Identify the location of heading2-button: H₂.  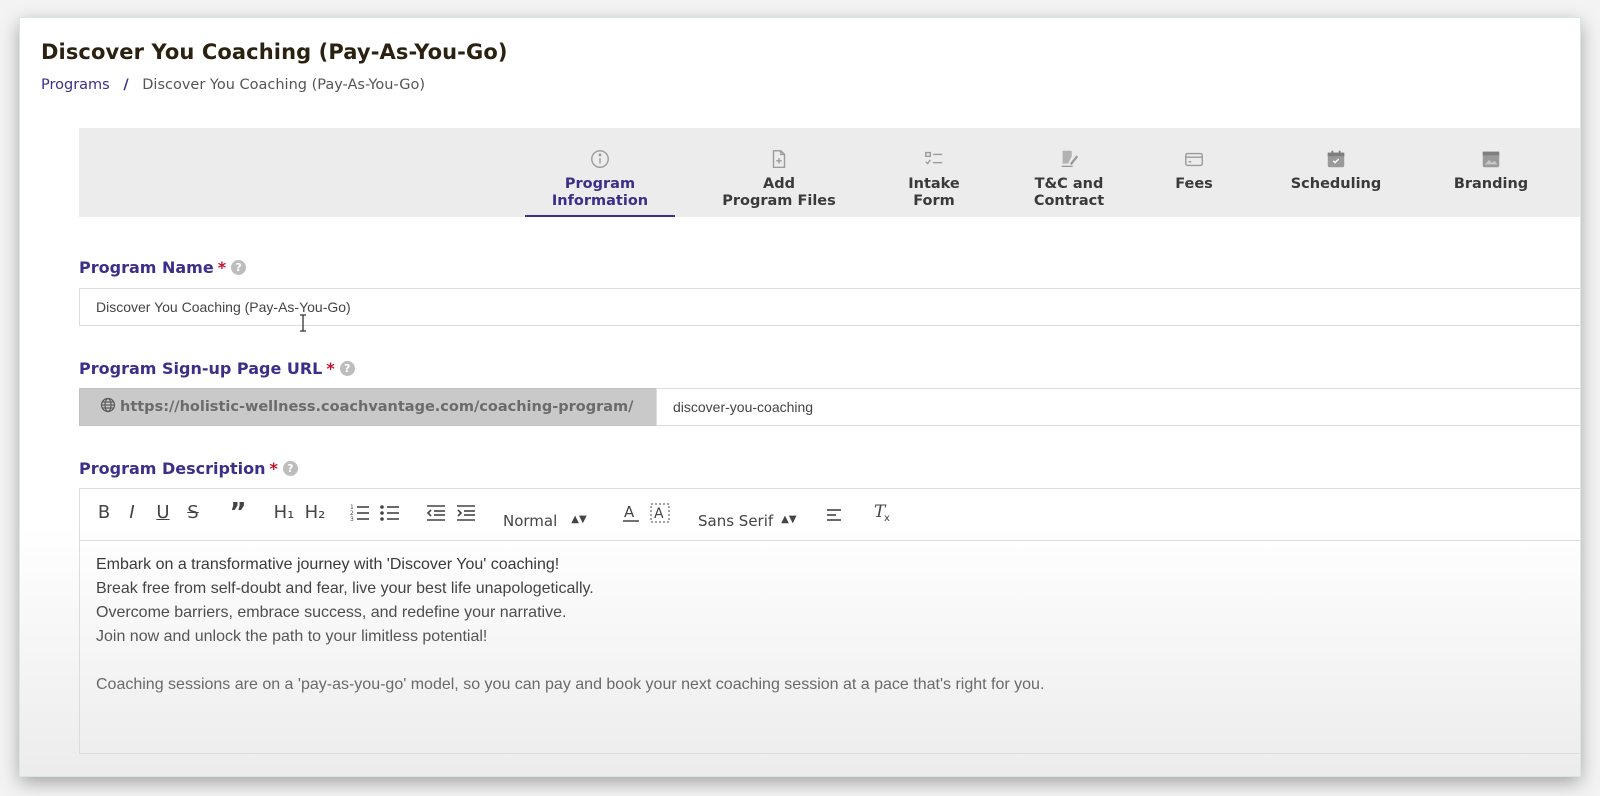
(315, 513).